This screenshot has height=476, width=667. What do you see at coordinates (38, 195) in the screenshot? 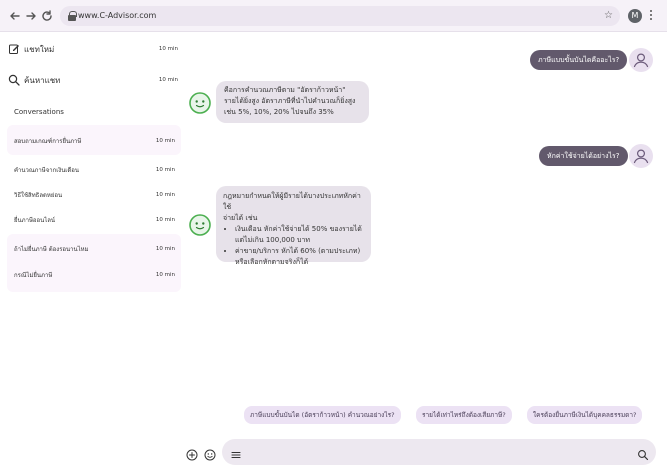
I see `conversation-title: วิธีใช้สิทธิลดหย่อน` at bounding box center [38, 195].